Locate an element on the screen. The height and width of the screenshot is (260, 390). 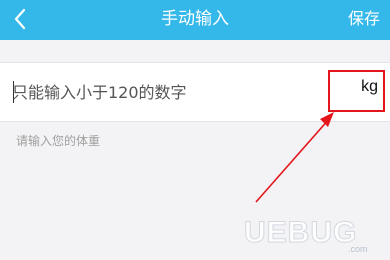
save-button: 保存 is located at coordinates (364, 20).